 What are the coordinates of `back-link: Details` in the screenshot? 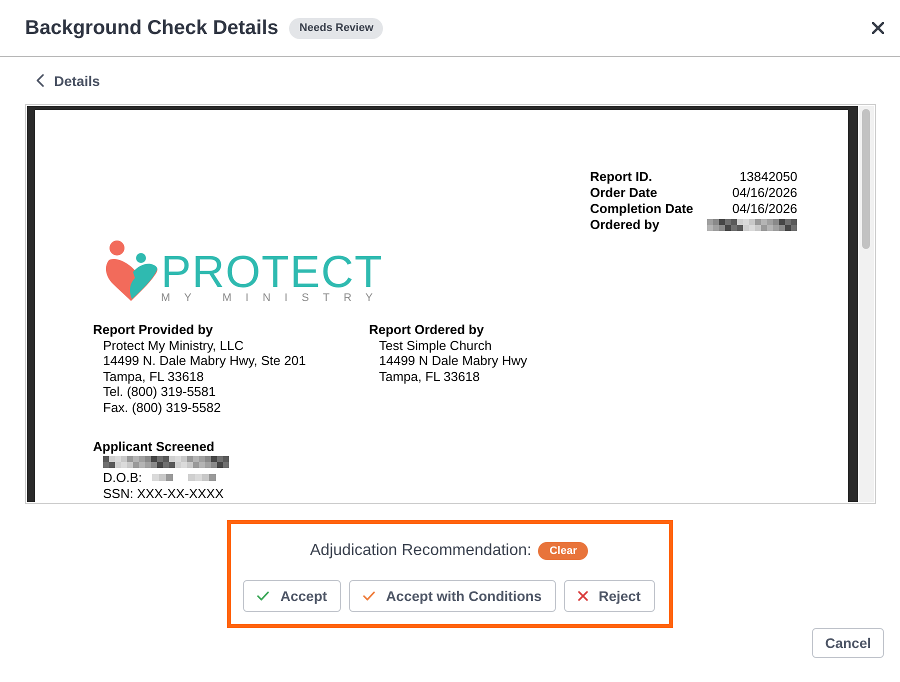 It's located at (68, 80).